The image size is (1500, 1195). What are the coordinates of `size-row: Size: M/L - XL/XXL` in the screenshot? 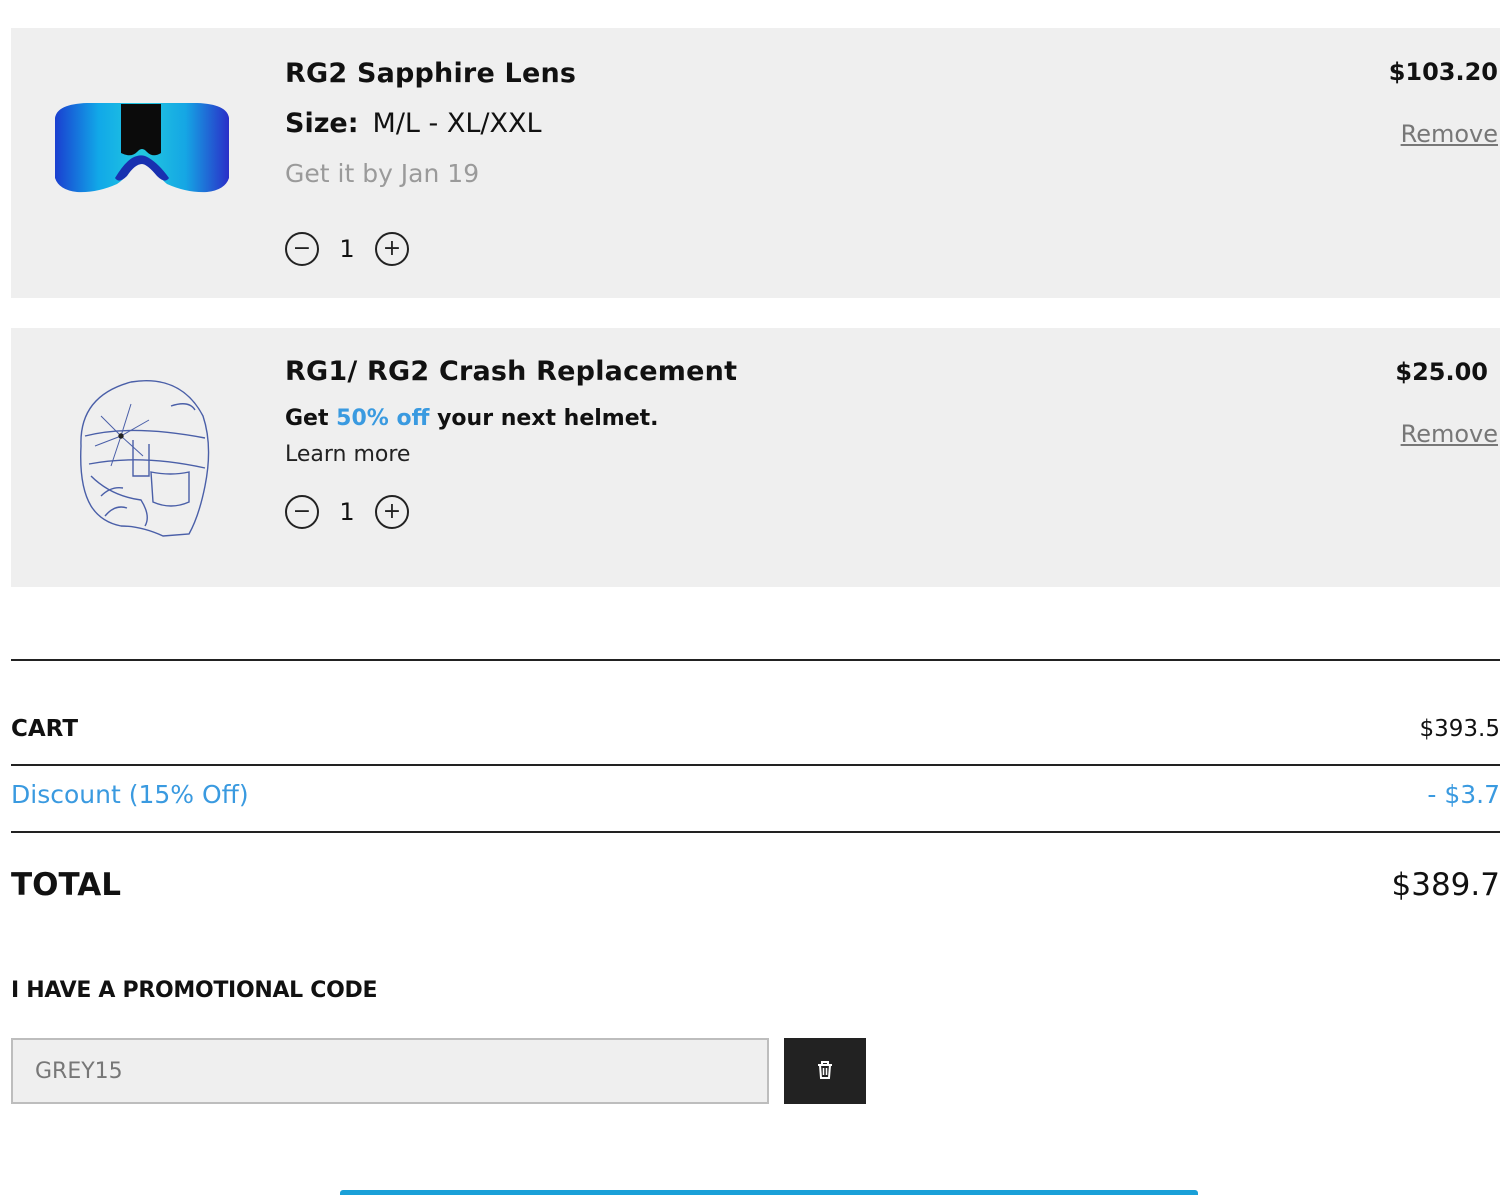 It's located at (413, 123).